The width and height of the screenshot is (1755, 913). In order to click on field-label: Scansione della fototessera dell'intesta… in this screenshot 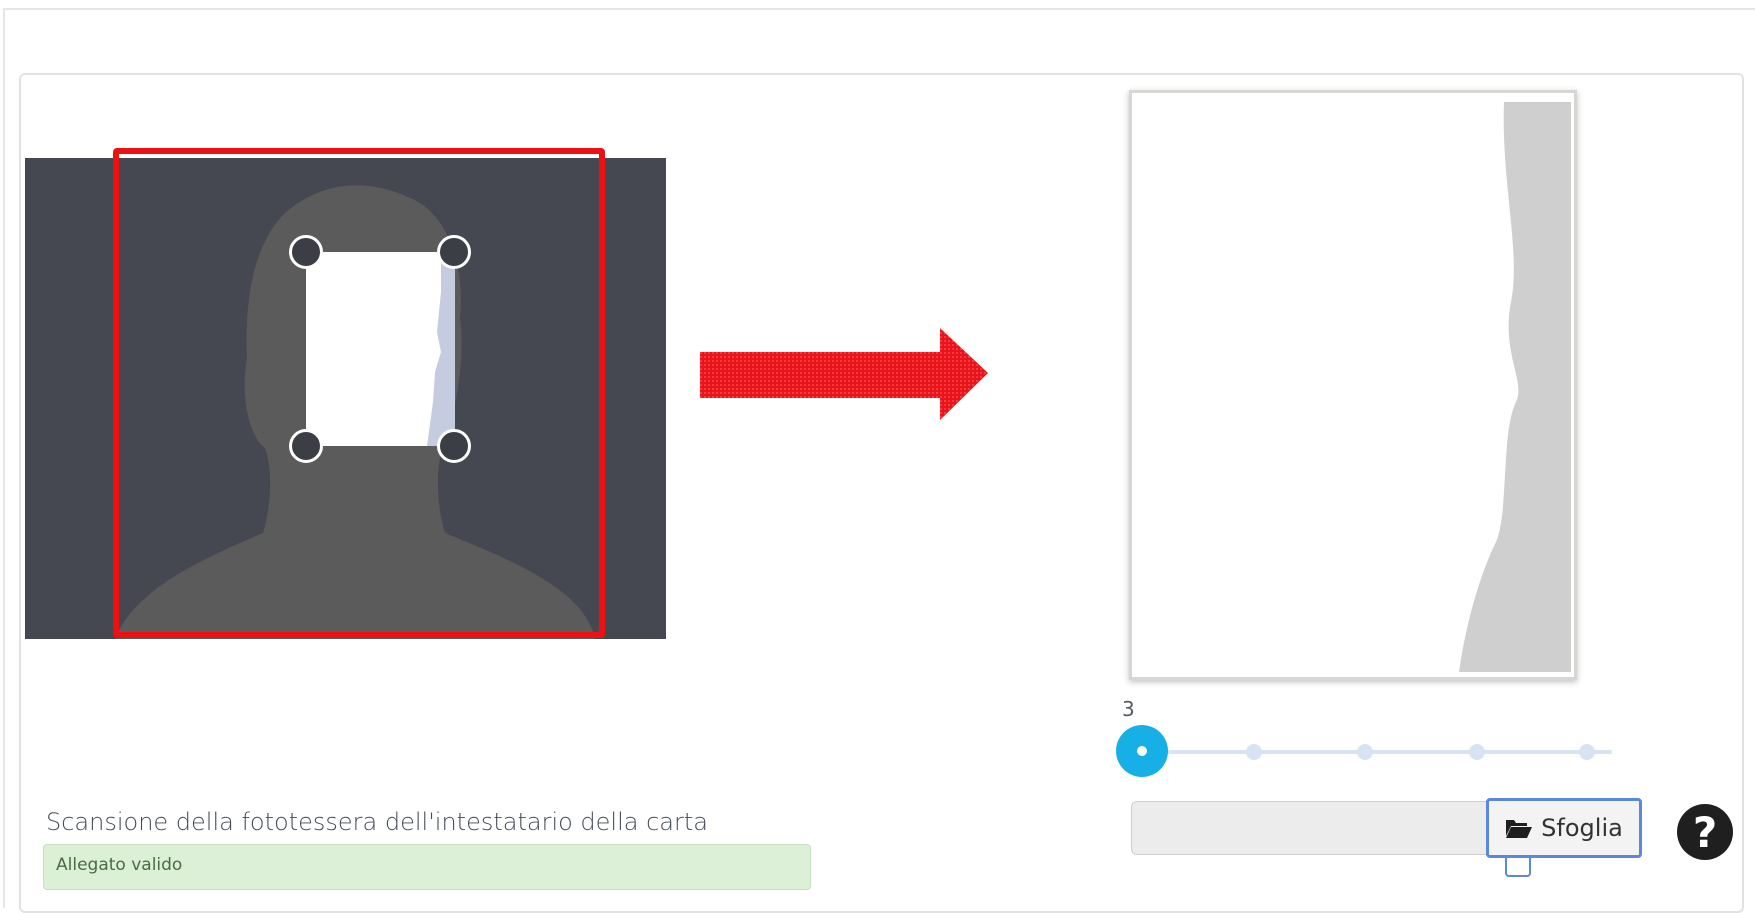, I will do `click(377, 822)`.